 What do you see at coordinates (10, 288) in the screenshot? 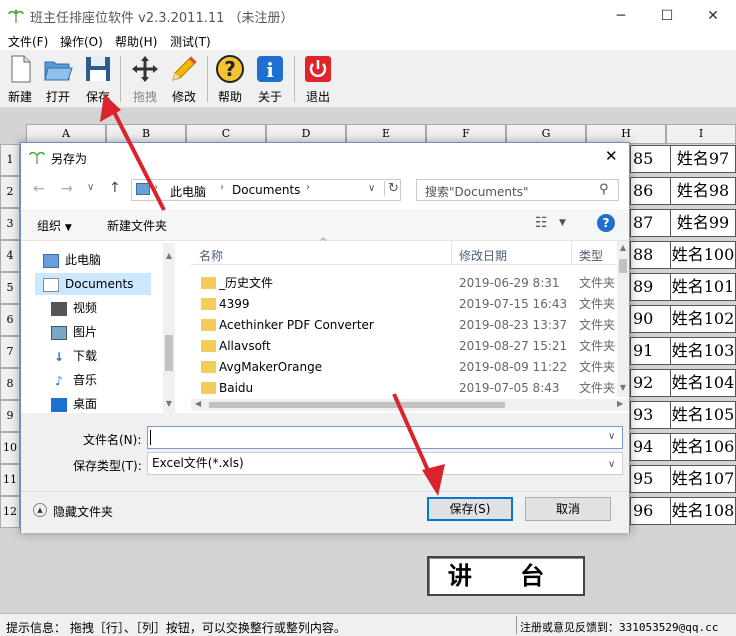
I see `row-header: 5` at bounding box center [10, 288].